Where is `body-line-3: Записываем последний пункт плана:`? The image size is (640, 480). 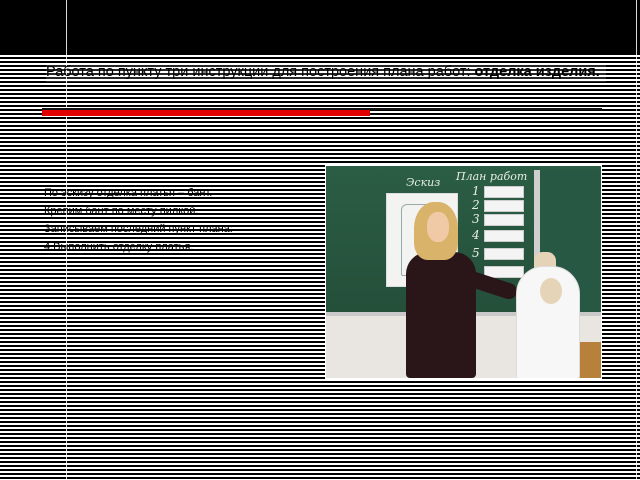
body-line-3: Записываем последний пункт плана: is located at coordinates (138, 229).